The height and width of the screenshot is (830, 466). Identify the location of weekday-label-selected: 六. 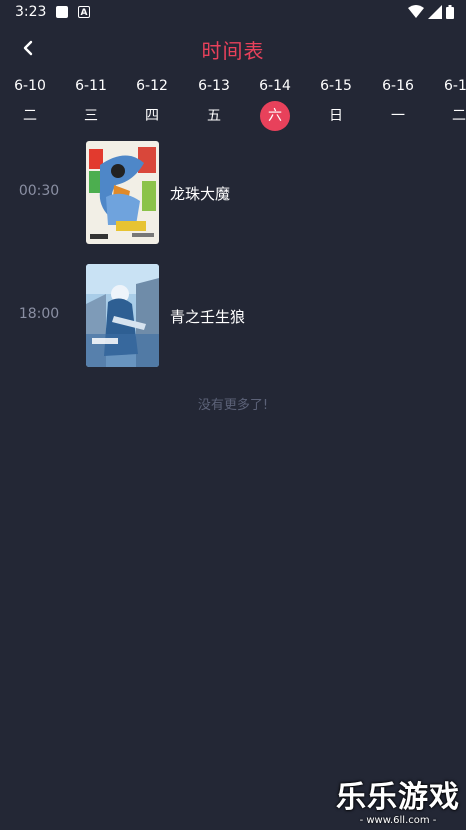
(275, 116).